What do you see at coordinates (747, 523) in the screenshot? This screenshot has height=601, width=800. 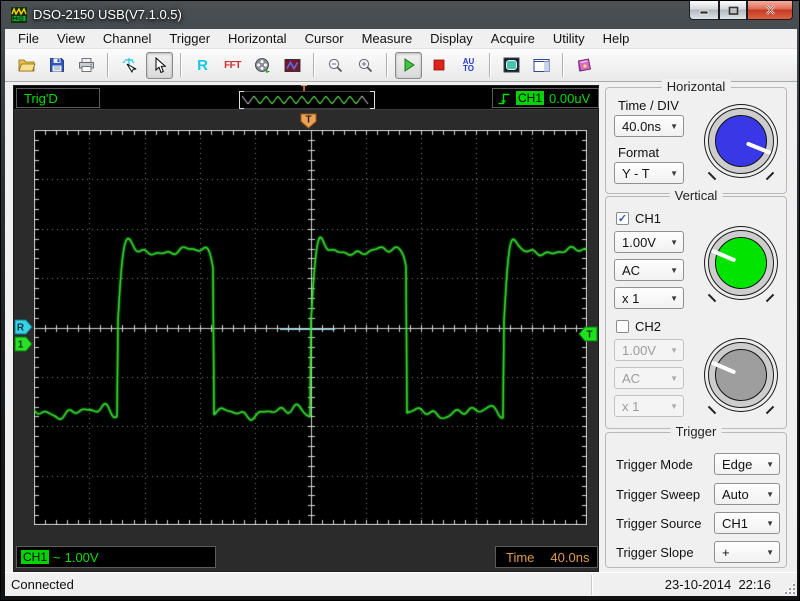 I see `trigger-source-select: CH1 ▼` at bounding box center [747, 523].